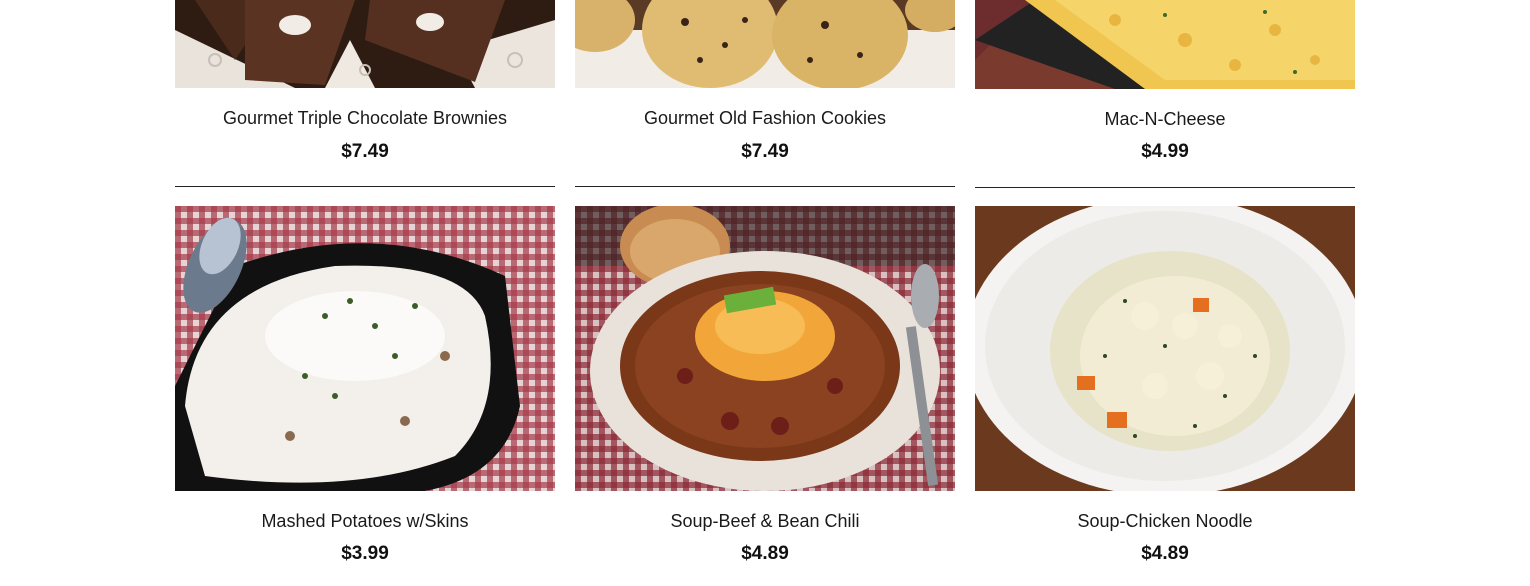 The height and width of the screenshot is (586, 1530). I want to click on product-name: Soup-Beef & Bean Chili, so click(765, 521).